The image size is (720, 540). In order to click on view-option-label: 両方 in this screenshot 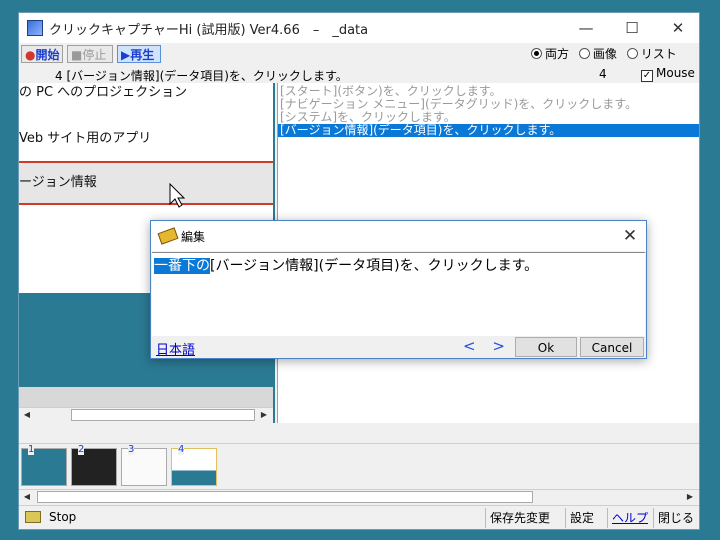, I will do `click(557, 54)`.